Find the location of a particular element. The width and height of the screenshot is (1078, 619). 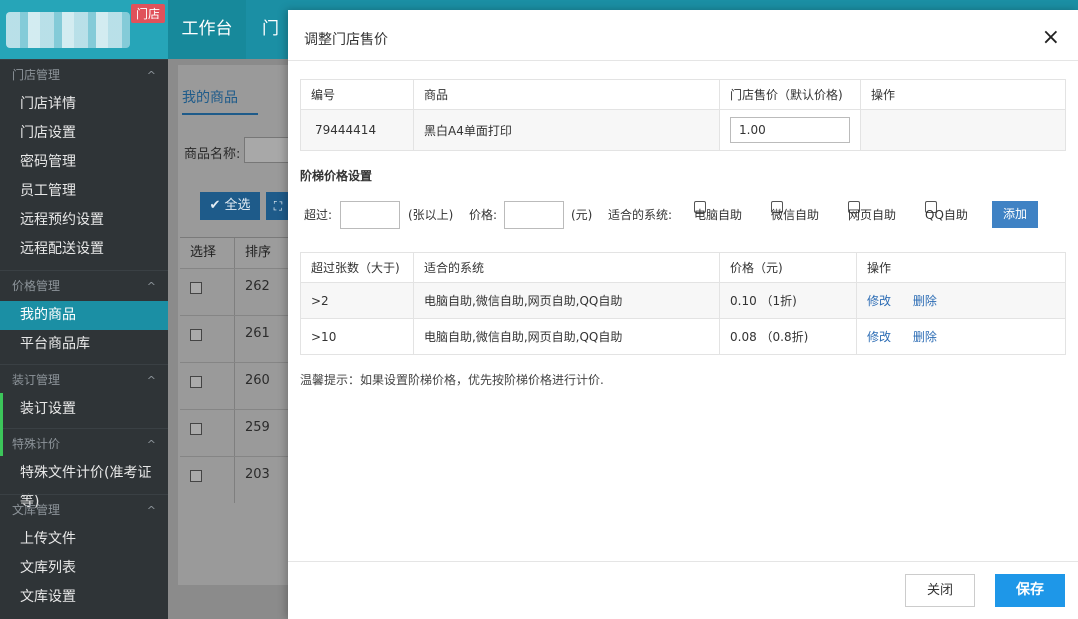

expand-icon: ⛶ is located at coordinates (278, 206).